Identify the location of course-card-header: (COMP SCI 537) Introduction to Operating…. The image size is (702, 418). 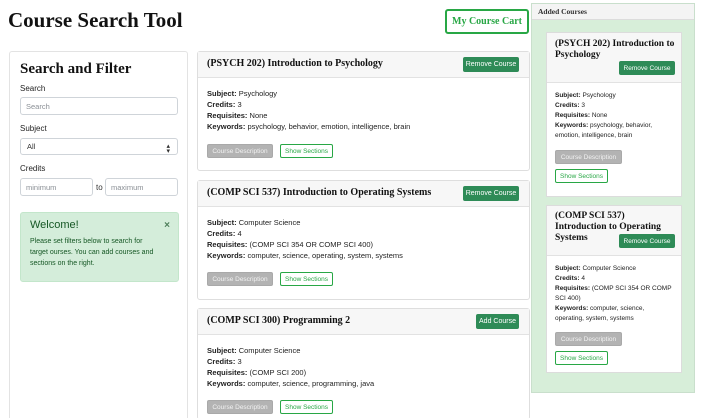
(363, 194).